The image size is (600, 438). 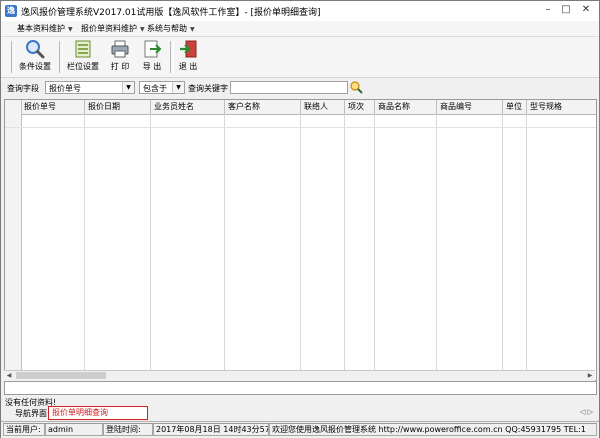 I want to click on column-header: 商品编号, so click(x=470, y=107).